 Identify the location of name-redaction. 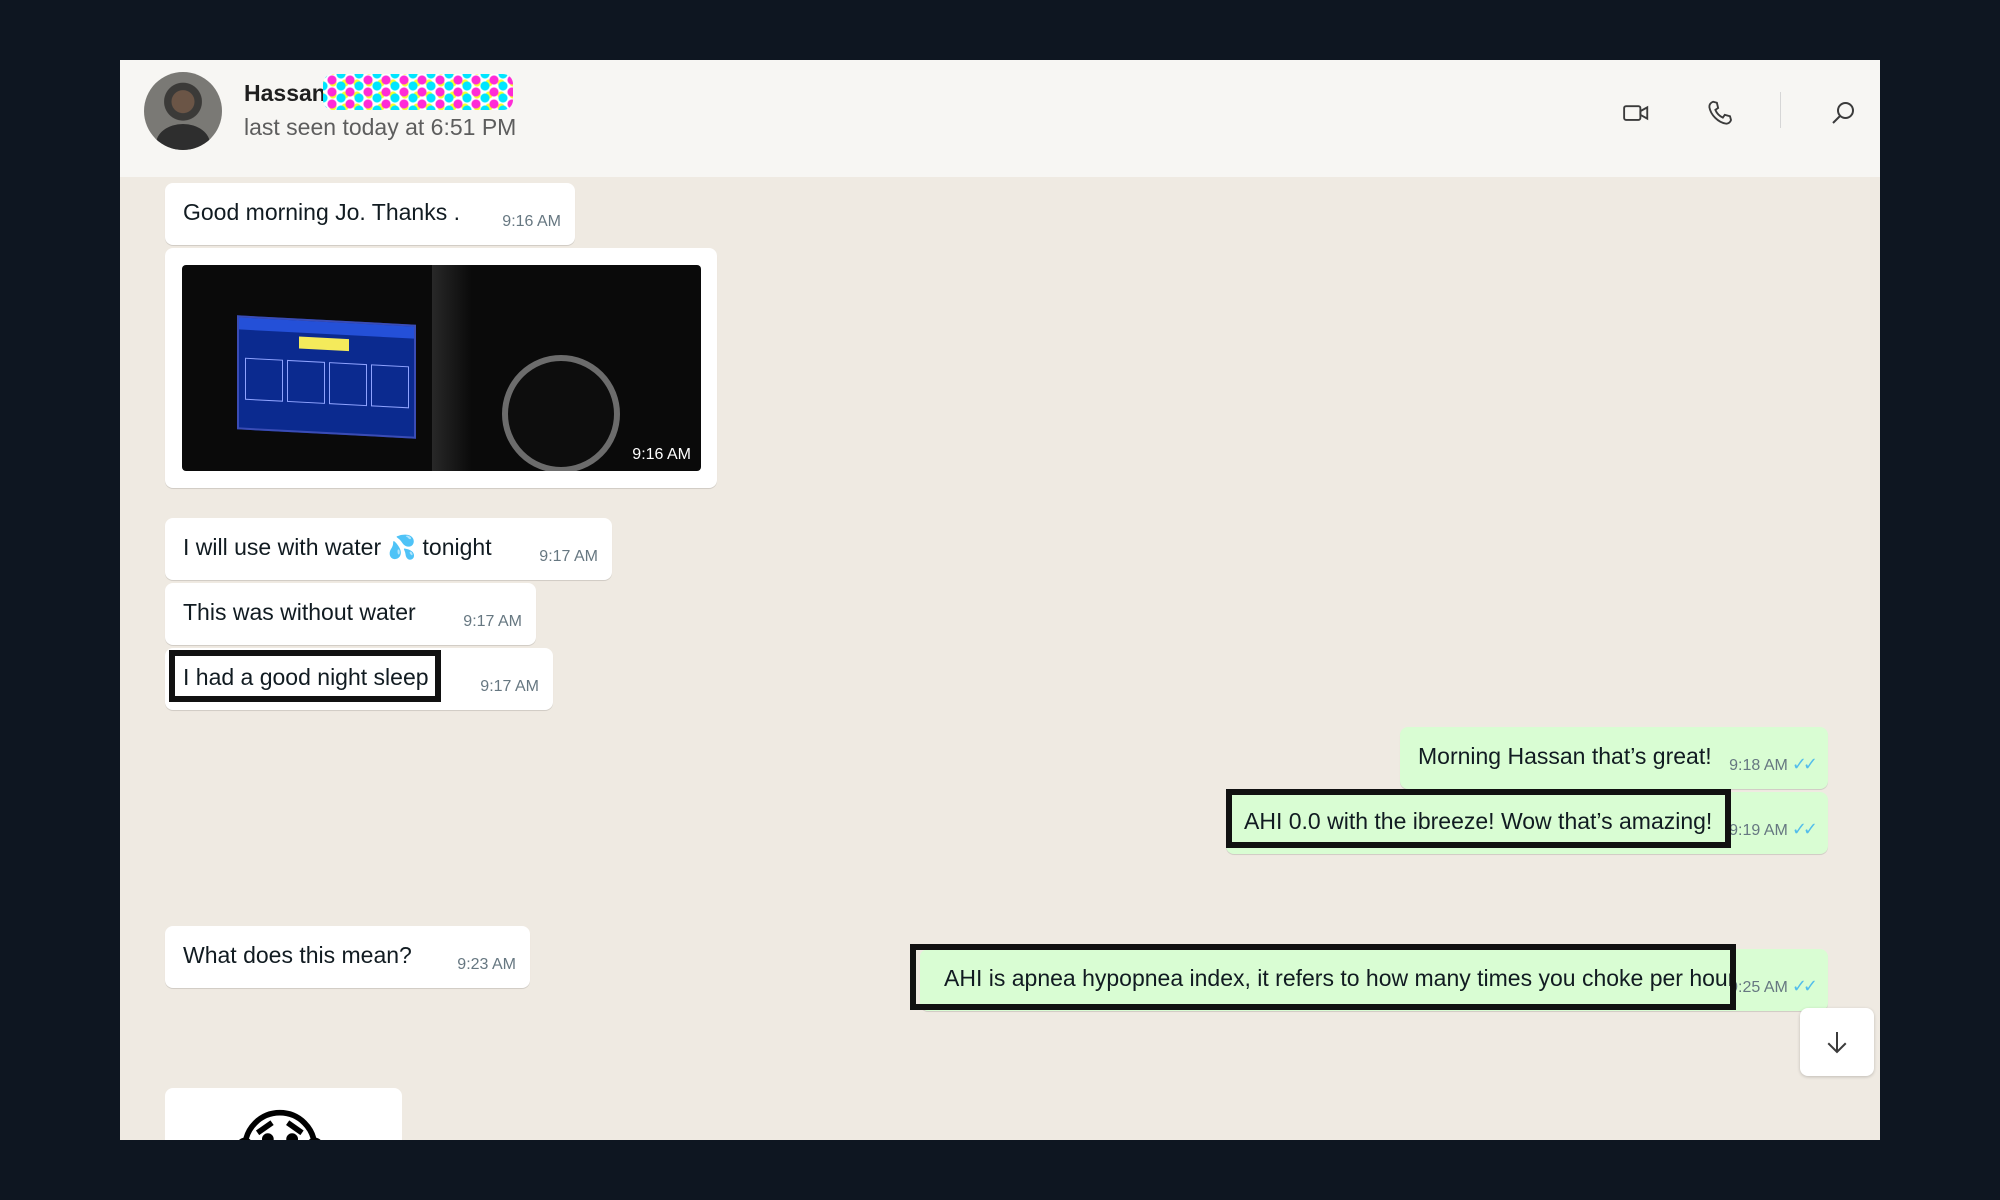
(418, 92).